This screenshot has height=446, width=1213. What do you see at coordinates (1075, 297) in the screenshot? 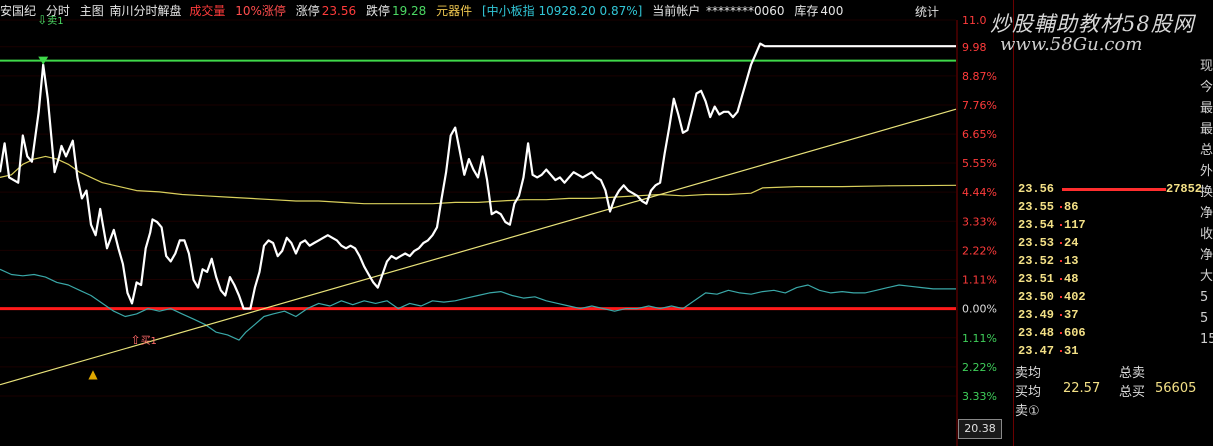
I see `bid-volume: 402` at bounding box center [1075, 297].